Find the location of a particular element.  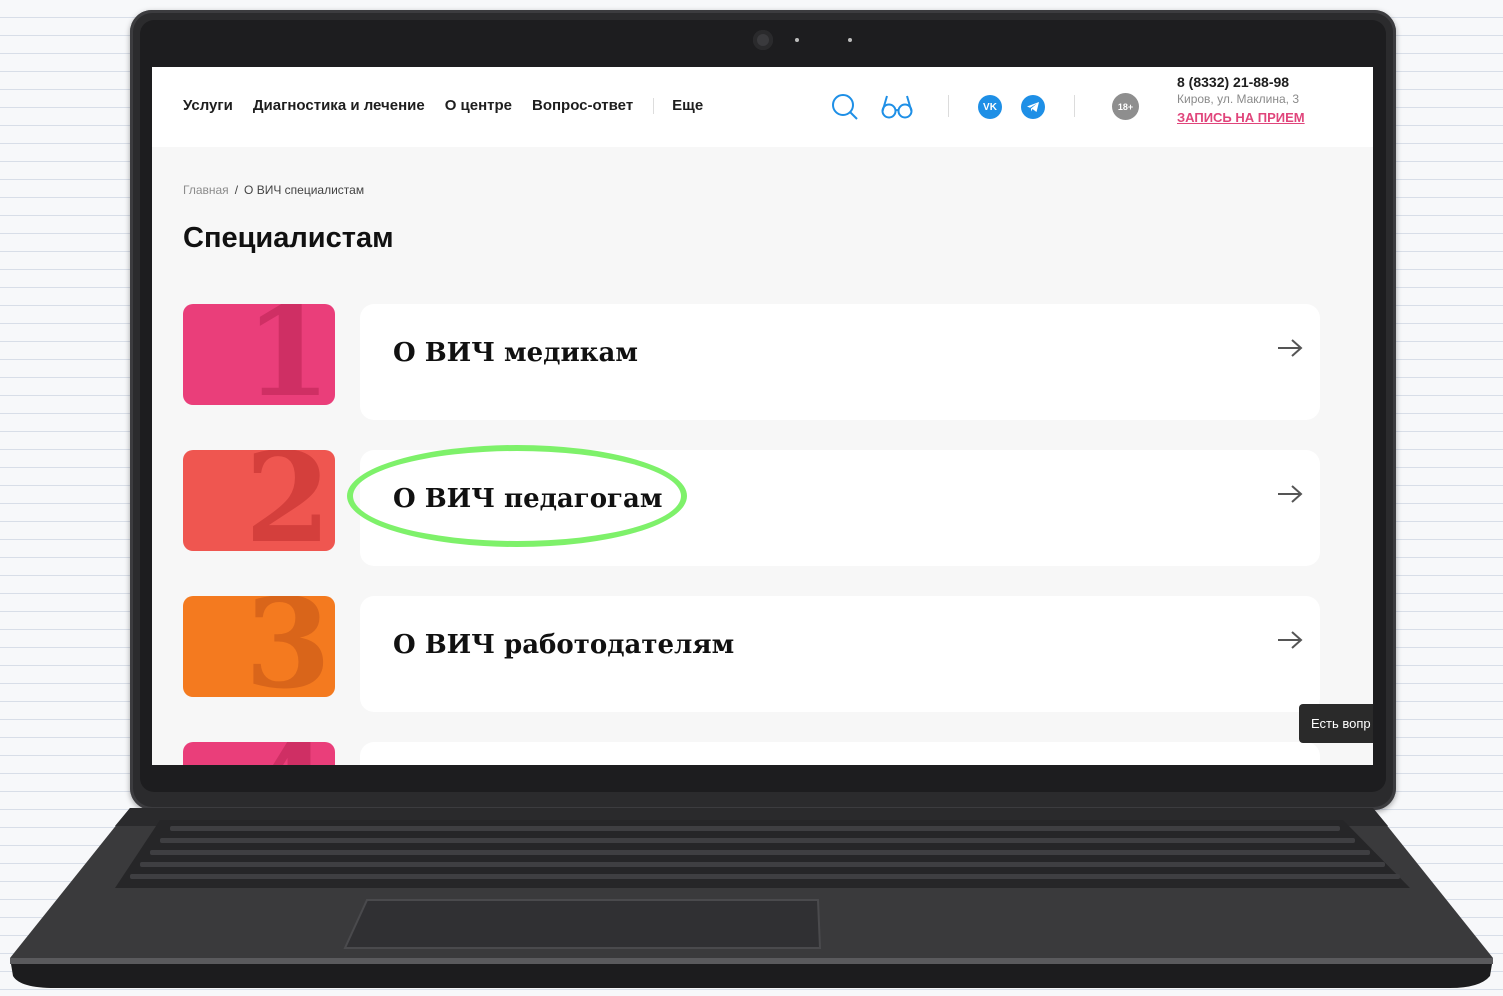

age-rating-badge: 18+ is located at coordinates (1125, 106).